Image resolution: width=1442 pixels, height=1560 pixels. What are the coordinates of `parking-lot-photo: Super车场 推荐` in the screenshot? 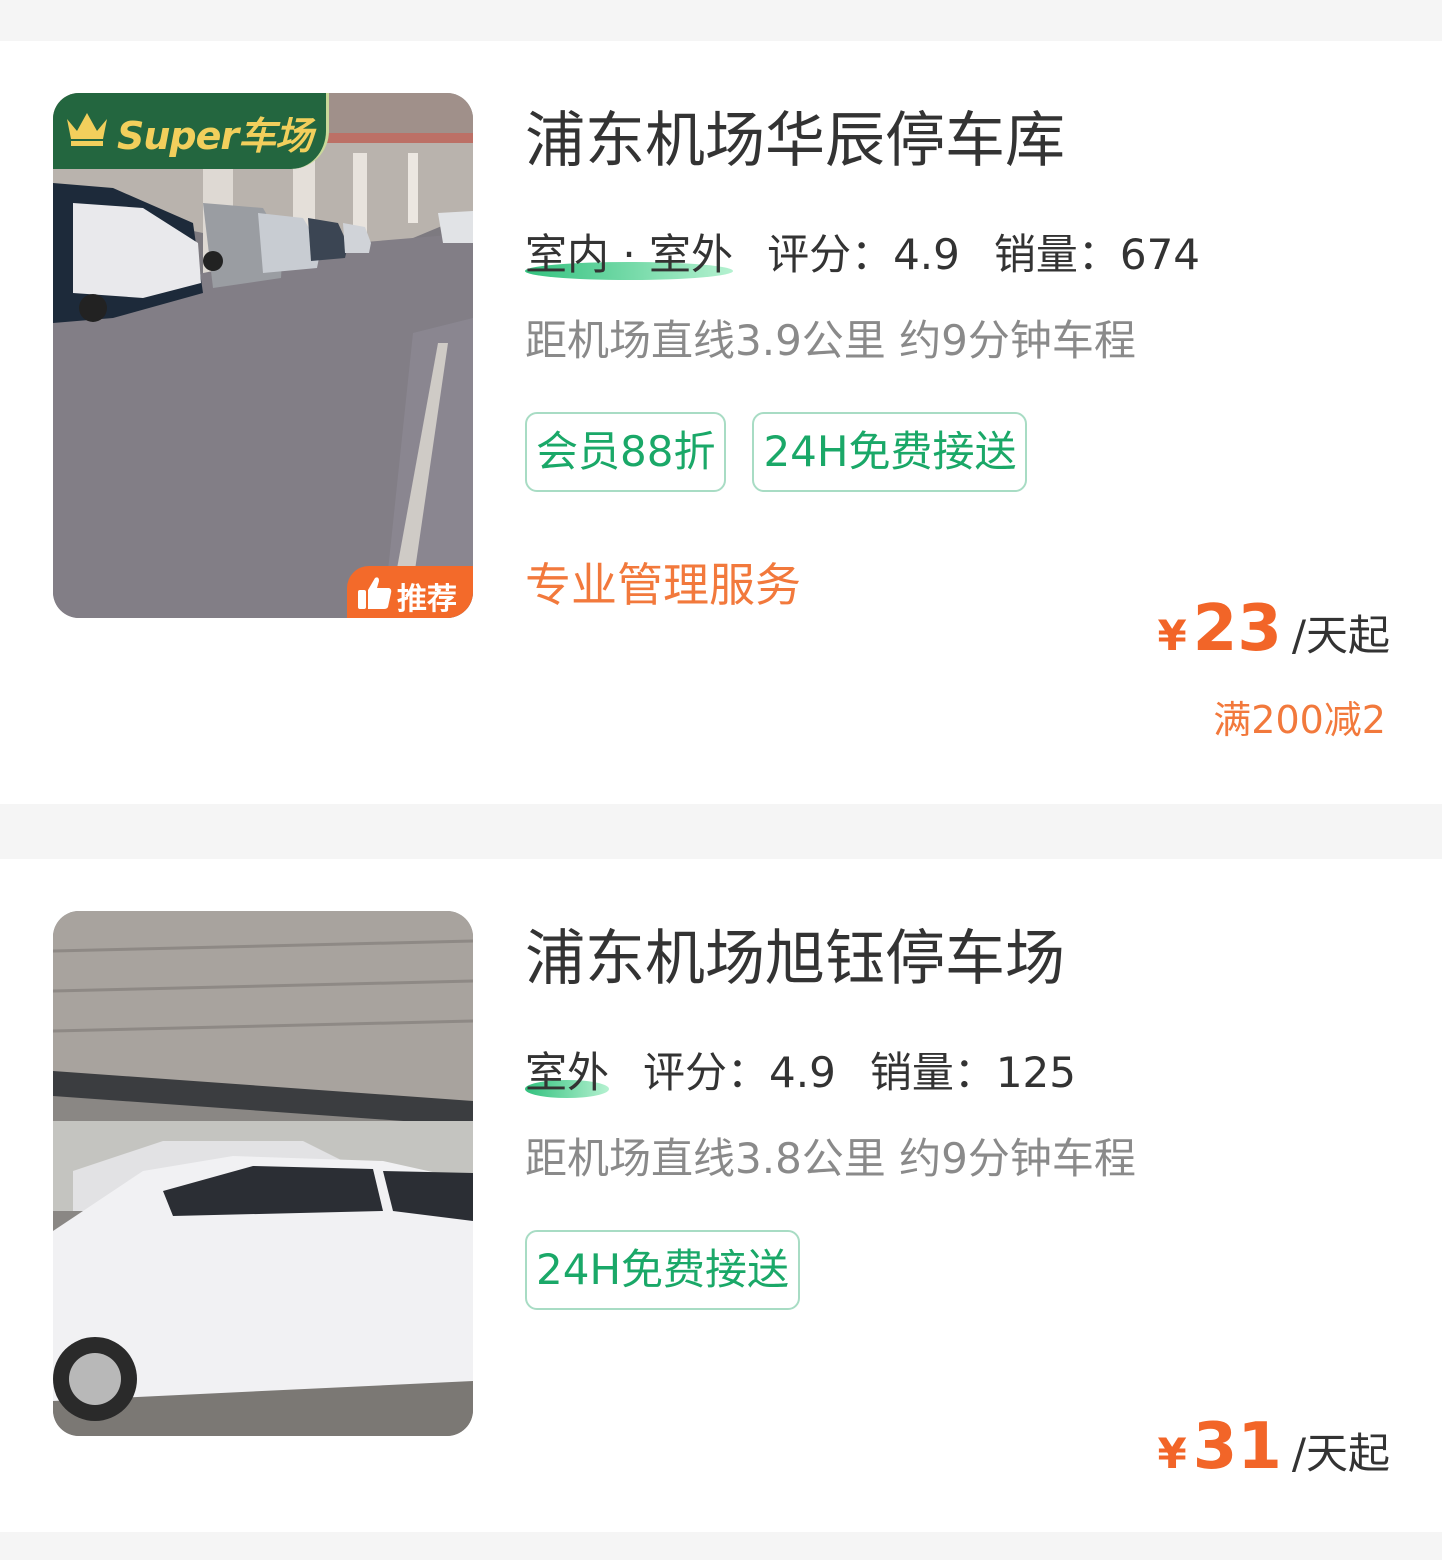 It's located at (263, 355).